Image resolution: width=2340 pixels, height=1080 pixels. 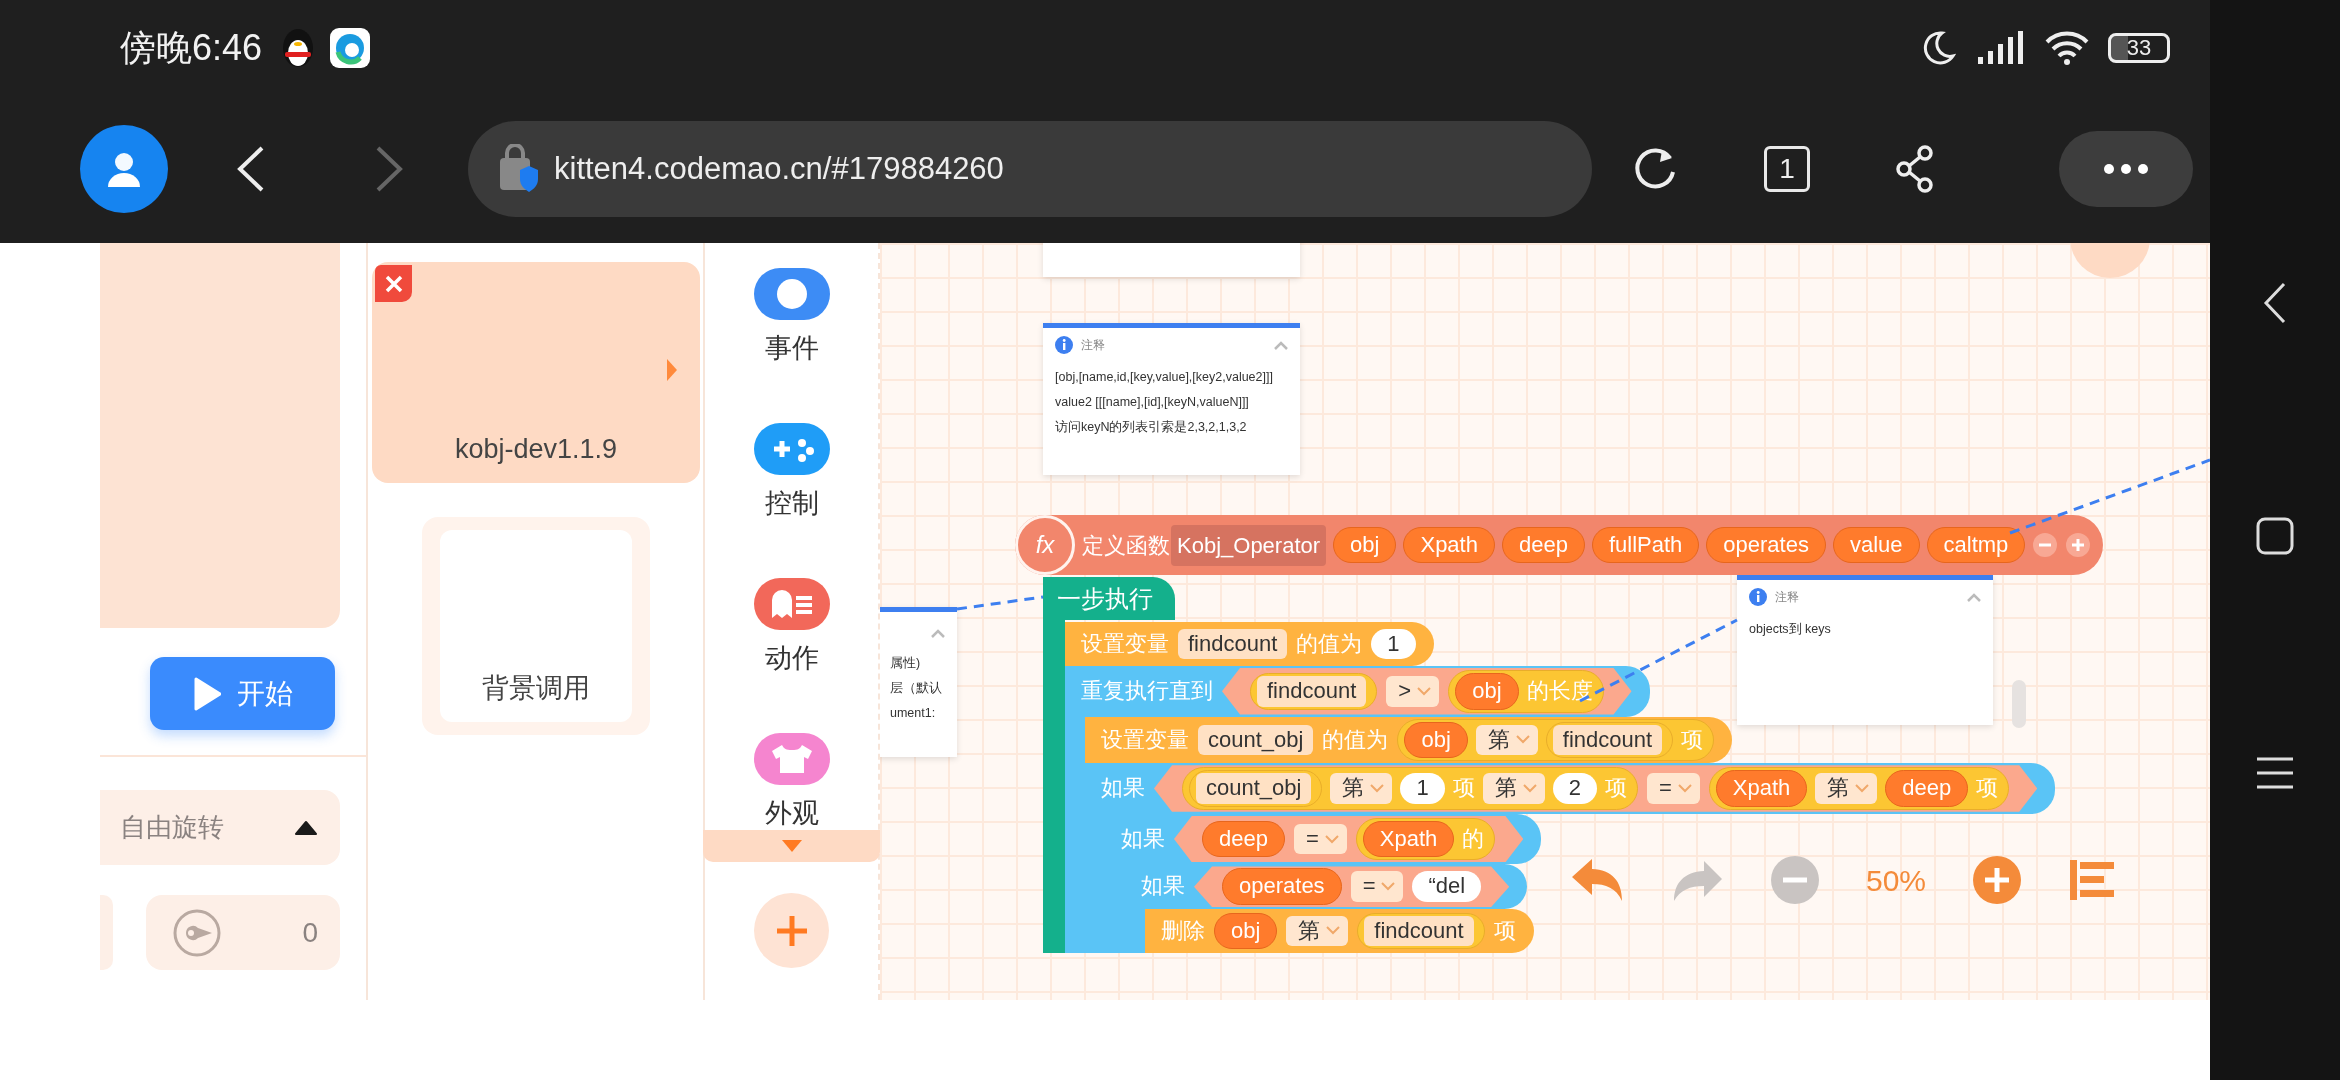 What do you see at coordinates (2045, 545) in the screenshot?
I see `minus-icon` at bounding box center [2045, 545].